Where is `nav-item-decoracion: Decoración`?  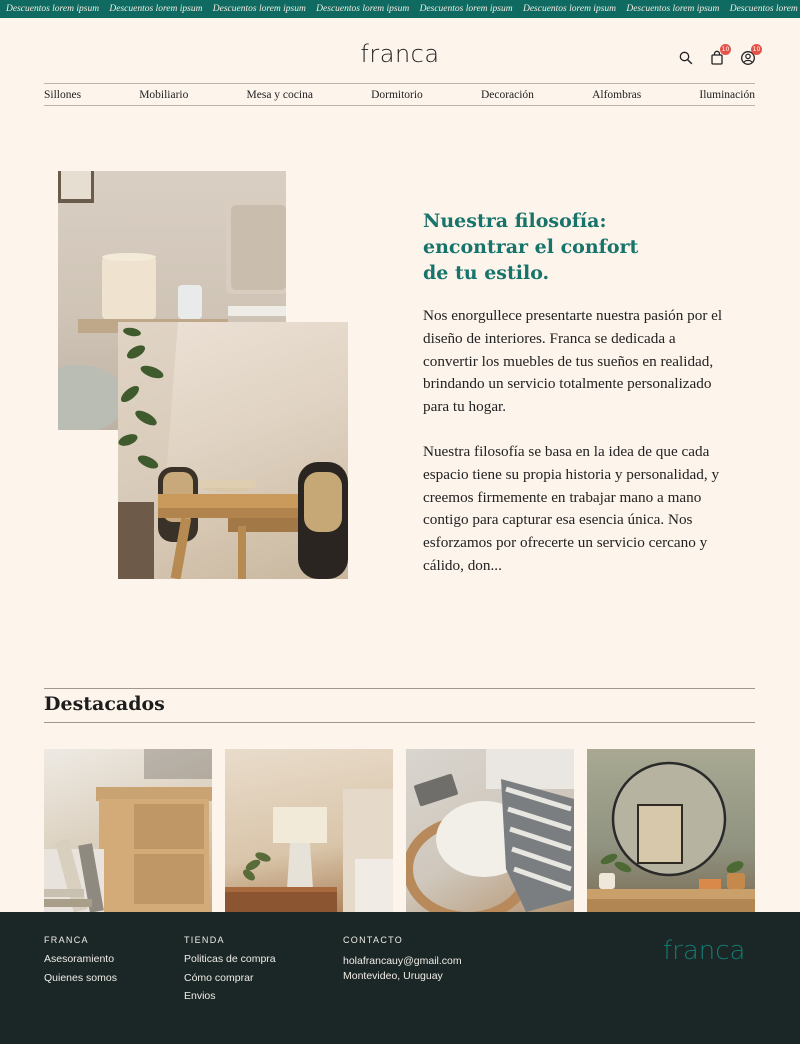 nav-item-decoracion: Decoración is located at coordinates (507, 95).